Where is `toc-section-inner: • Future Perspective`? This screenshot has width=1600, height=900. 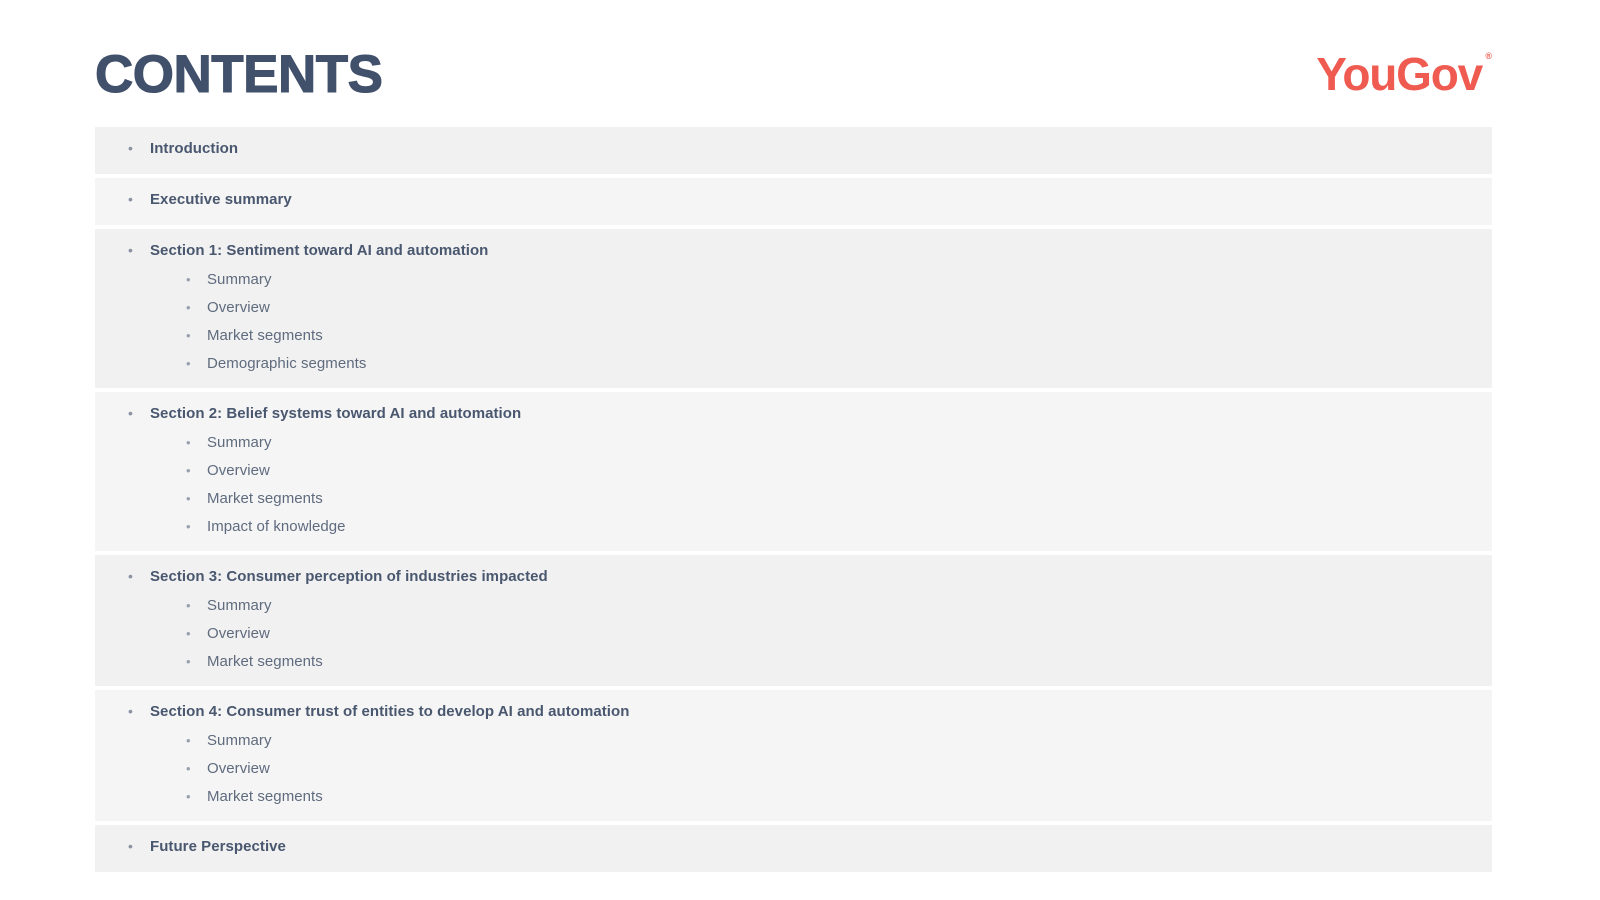
toc-section-inner: • Future Perspective is located at coordinates (793, 848).